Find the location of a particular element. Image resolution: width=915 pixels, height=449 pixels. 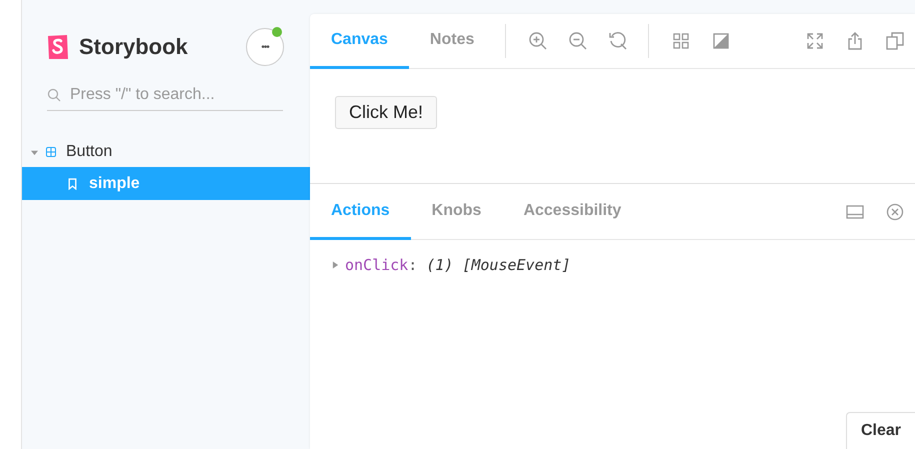

contrast-icon is located at coordinates (721, 41).